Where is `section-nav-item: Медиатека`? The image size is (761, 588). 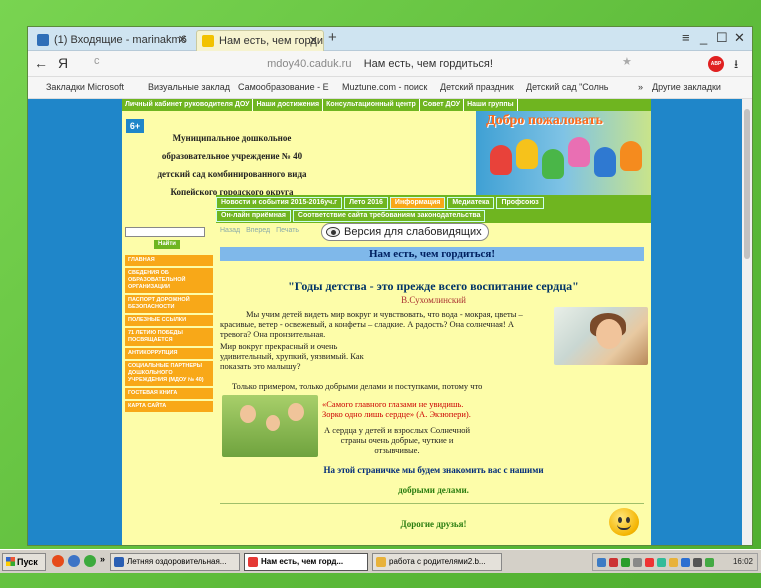
section-nav-item: Медиатека is located at coordinates (471, 203).